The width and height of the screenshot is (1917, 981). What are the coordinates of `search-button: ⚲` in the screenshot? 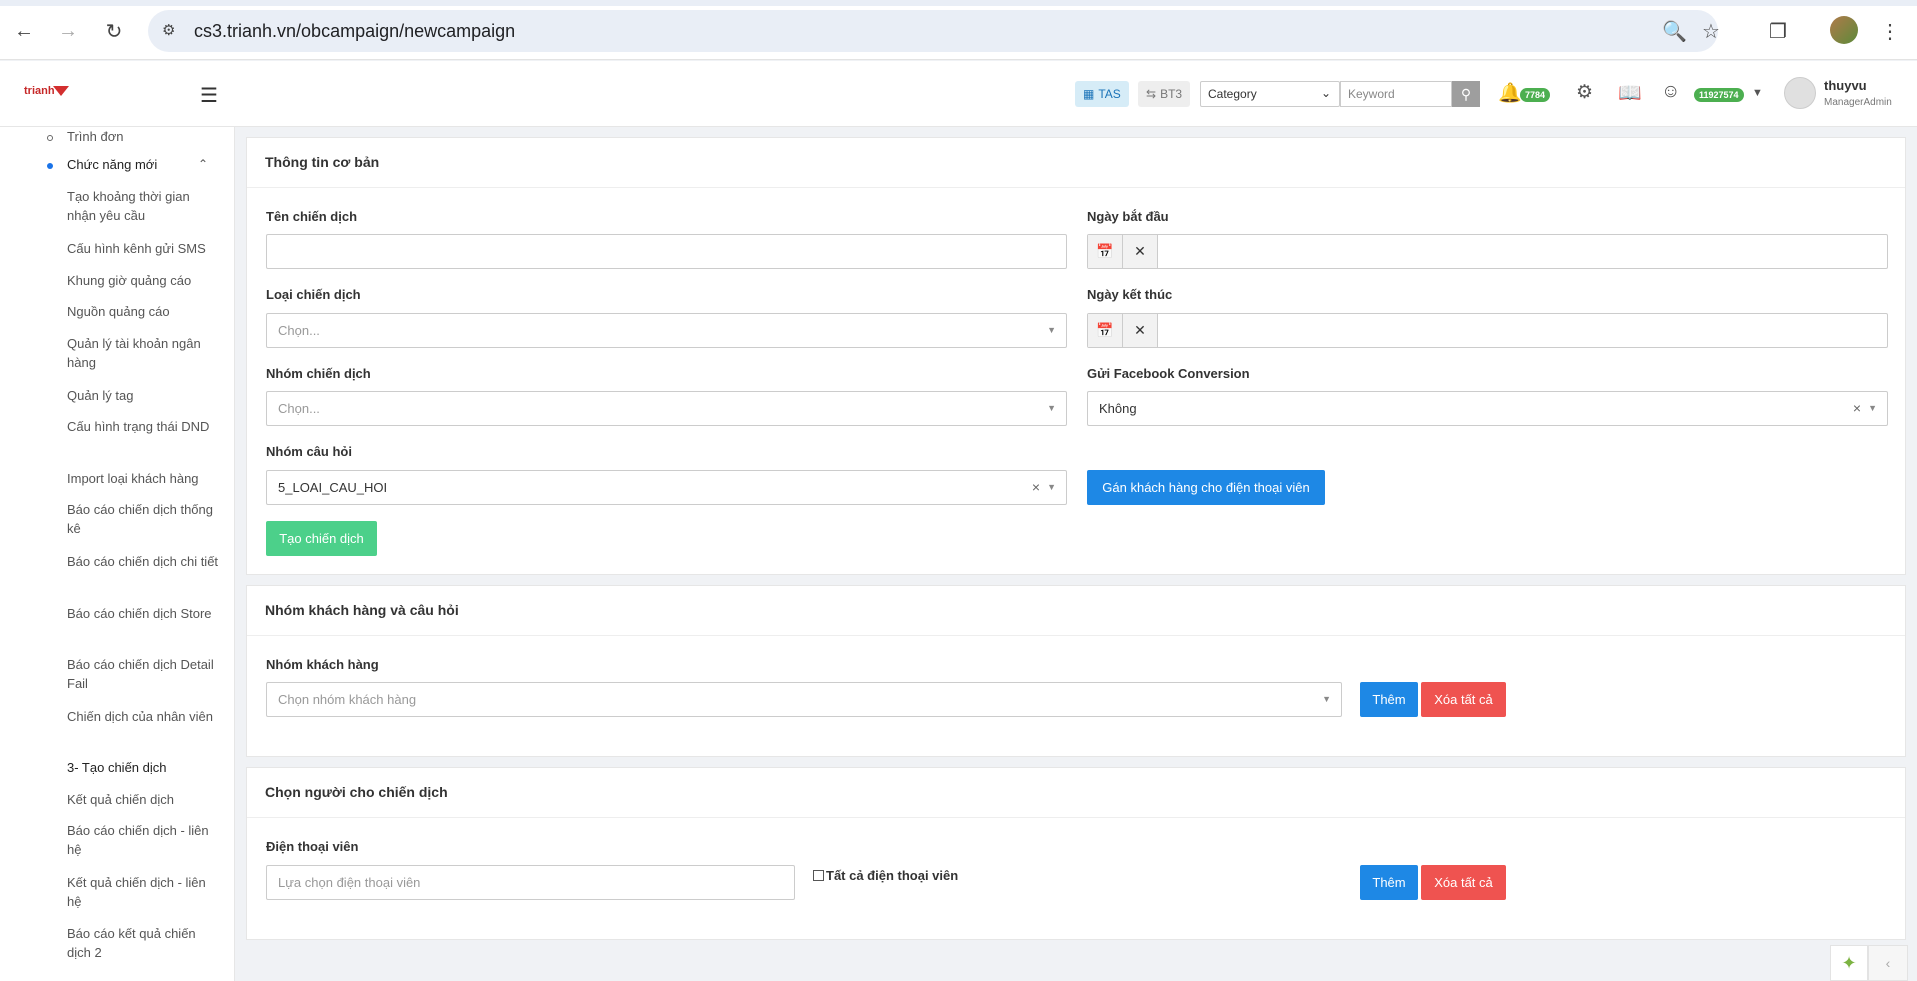 It's located at (1466, 94).